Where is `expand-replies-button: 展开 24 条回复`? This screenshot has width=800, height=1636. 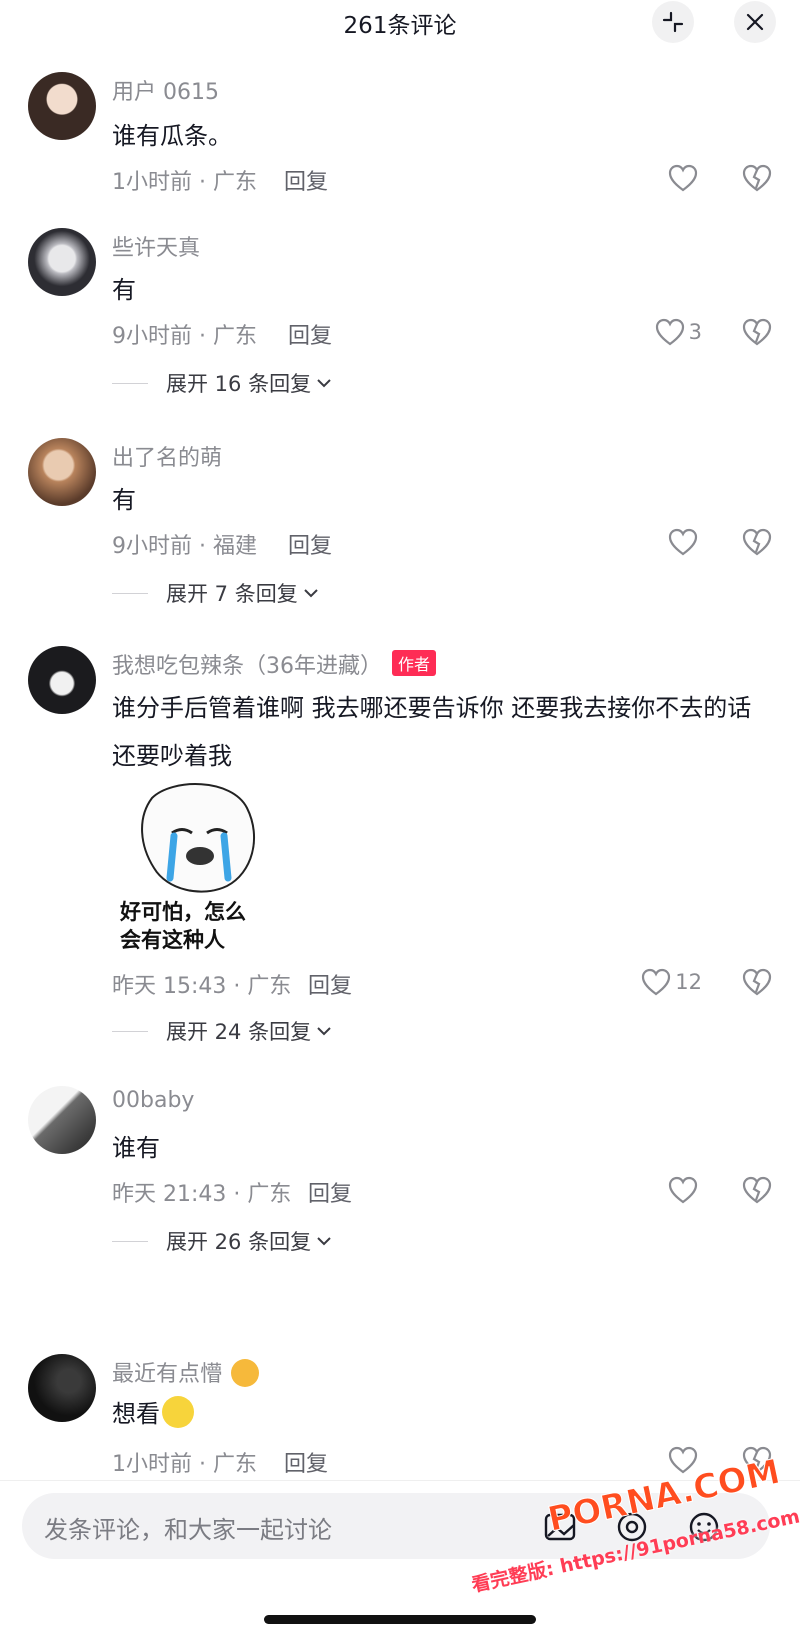 expand-replies-button: 展开 24 条回复 is located at coordinates (222, 1031).